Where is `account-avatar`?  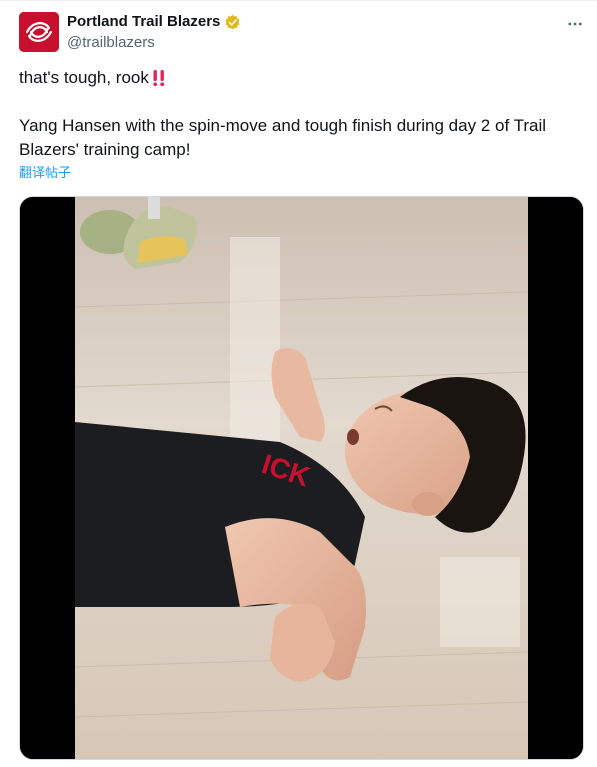
account-avatar is located at coordinates (39, 32).